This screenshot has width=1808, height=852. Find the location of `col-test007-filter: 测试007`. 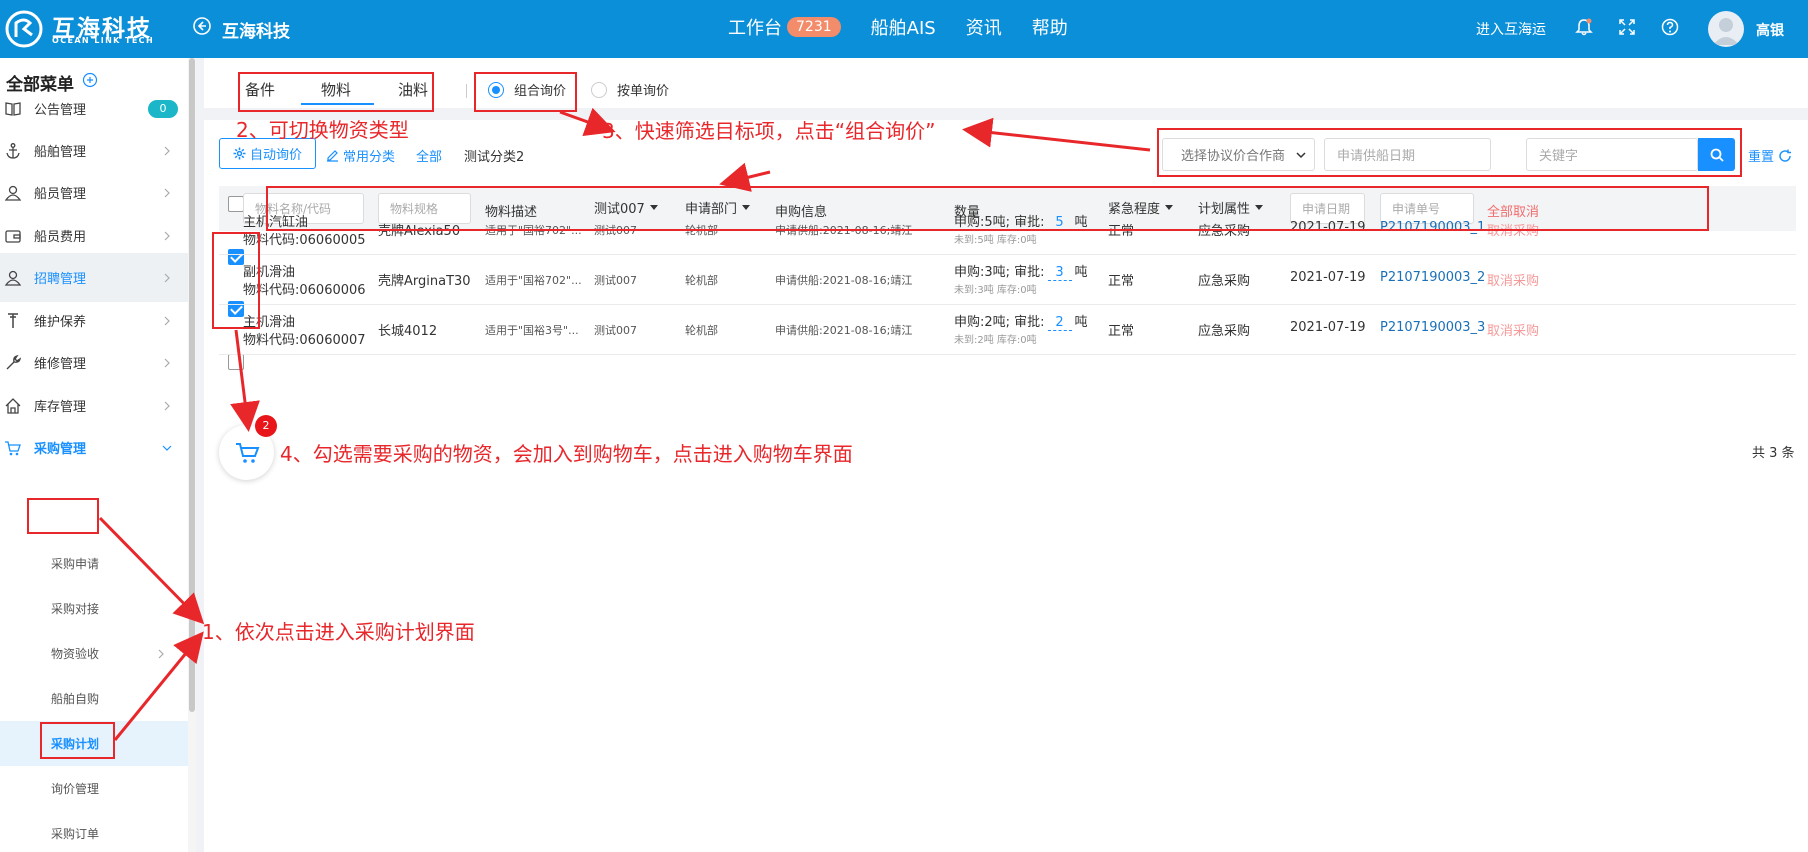

col-test007-filter: 测试007 is located at coordinates (626, 207).